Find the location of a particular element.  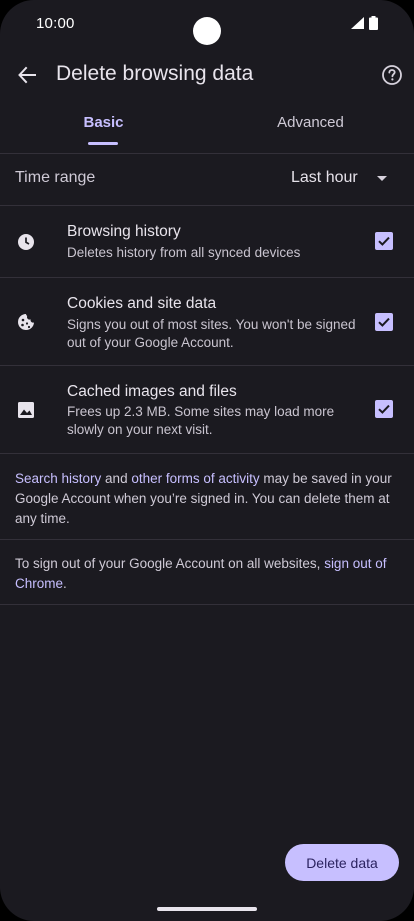

app-bar: Delete browsing data is located at coordinates (207, 75).